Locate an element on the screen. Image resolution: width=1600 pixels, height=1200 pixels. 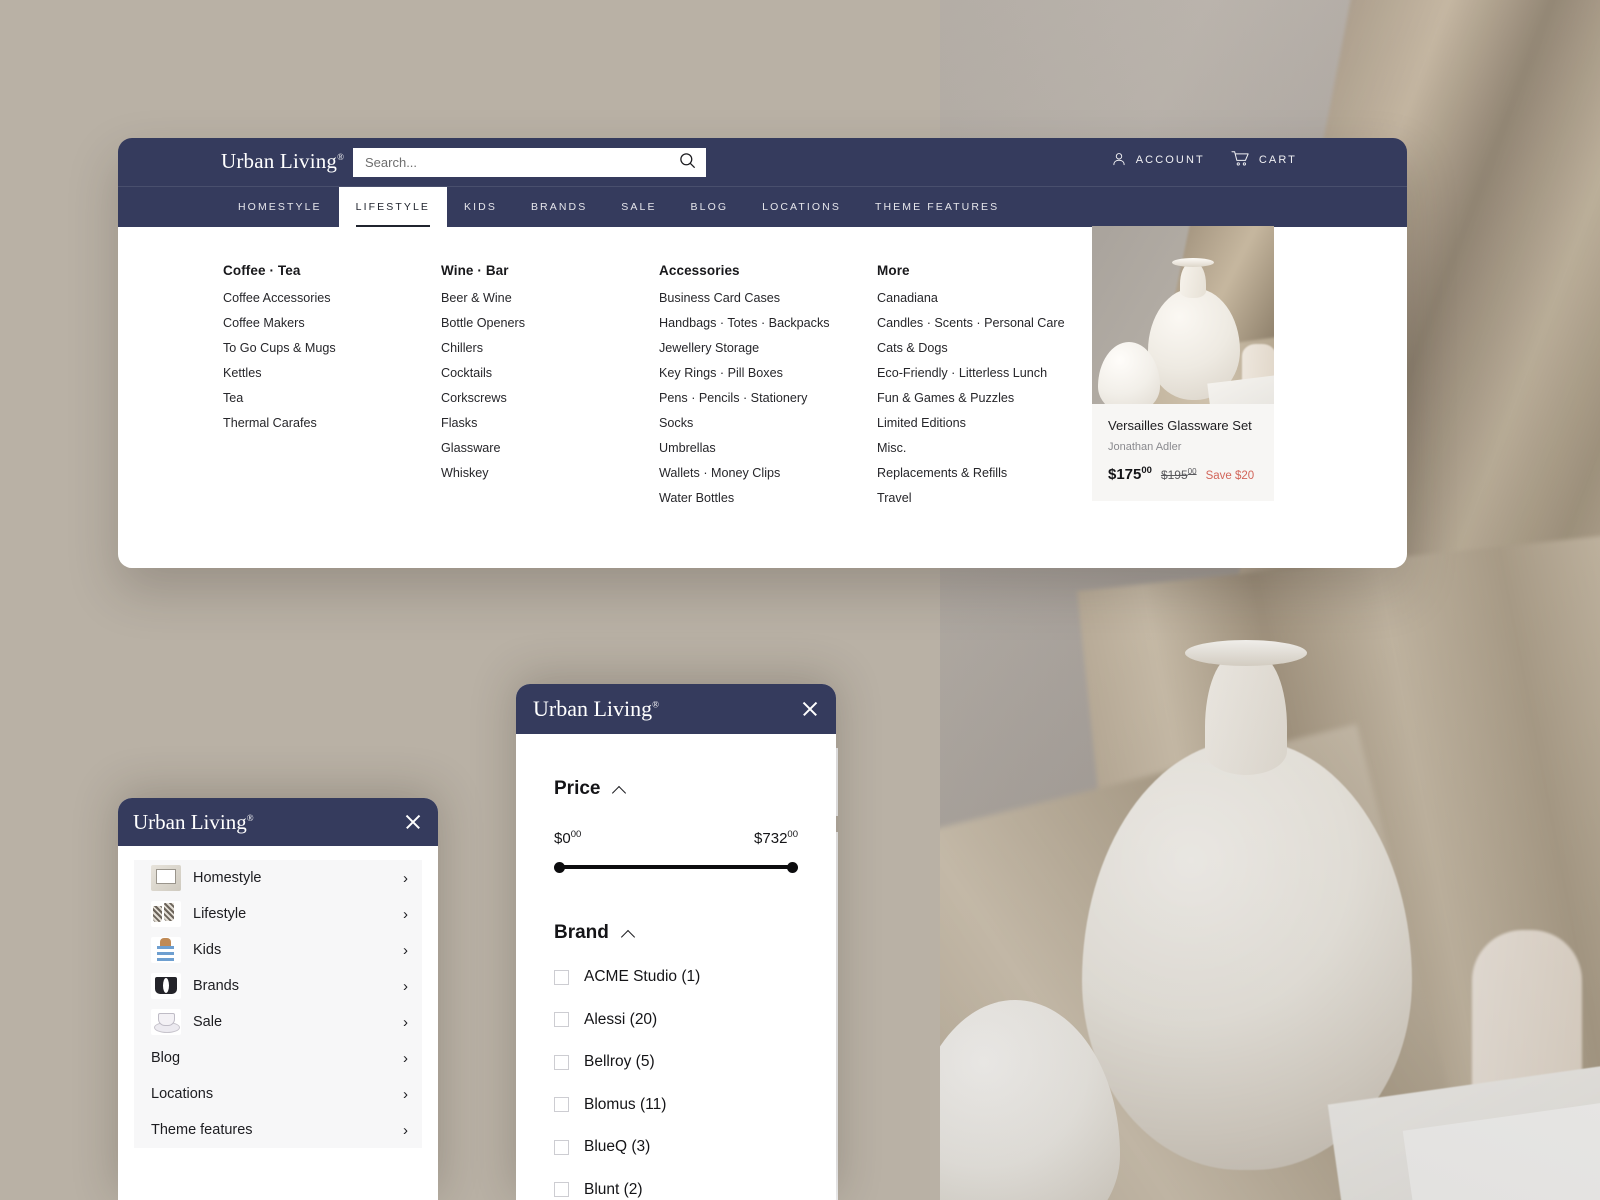
mega-link: Cats & Dogs is located at coordinates (986, 348).